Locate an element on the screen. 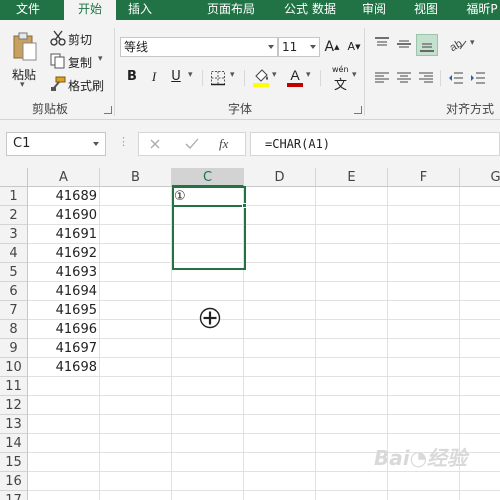 This screenshot has height=500, width=500. row-header-9: 9 is located at coordinates (14, 348).